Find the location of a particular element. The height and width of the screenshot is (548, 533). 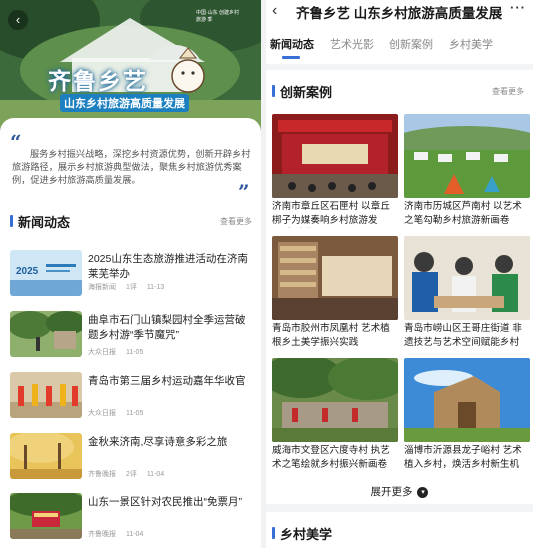

case-caption: 济南市历城区芦南村 以艺术之笔勾勒乡村旅游新画卷 is located at coordinates (467, 214).